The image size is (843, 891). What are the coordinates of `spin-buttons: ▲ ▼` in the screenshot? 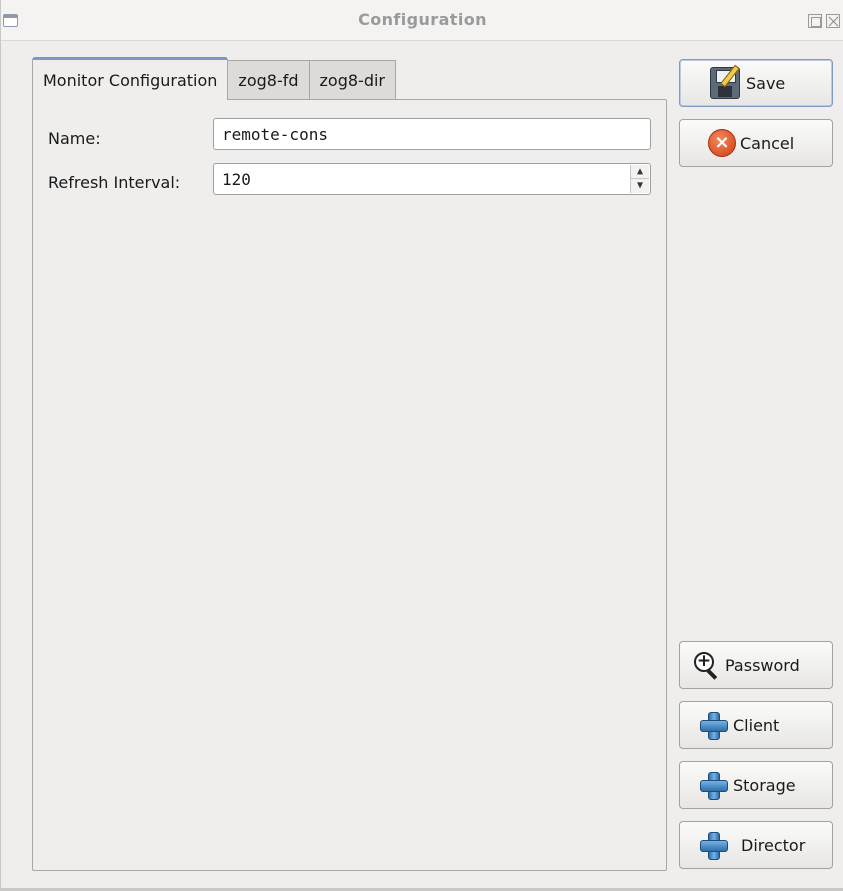 It's located at (639, 179).